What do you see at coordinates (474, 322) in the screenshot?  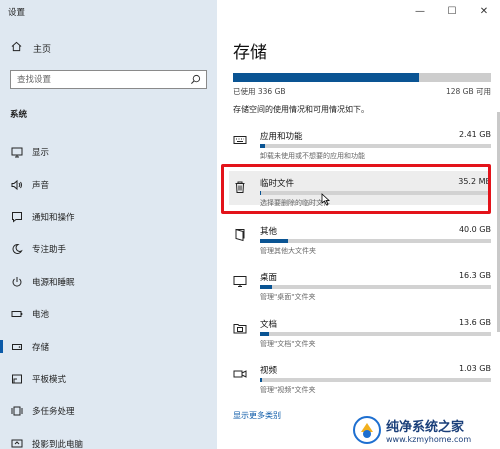 I see `category-size: 13.6 GB` at bounding box center [474, 322].